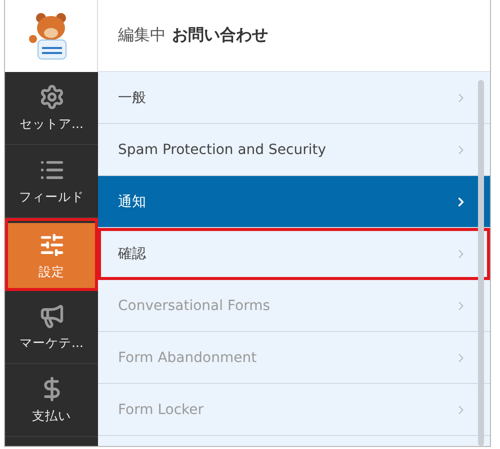 This screenshot has width=500, height=449. I want to click on sliders-icon, so click(51, 245).